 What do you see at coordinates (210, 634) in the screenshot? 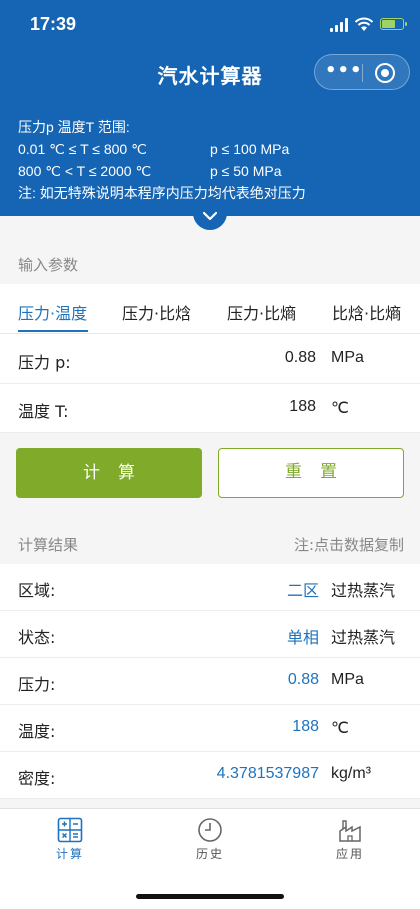
I see `result-row-state: 状态: 单相 过热蒸汽` at bounding box center [210, 634].